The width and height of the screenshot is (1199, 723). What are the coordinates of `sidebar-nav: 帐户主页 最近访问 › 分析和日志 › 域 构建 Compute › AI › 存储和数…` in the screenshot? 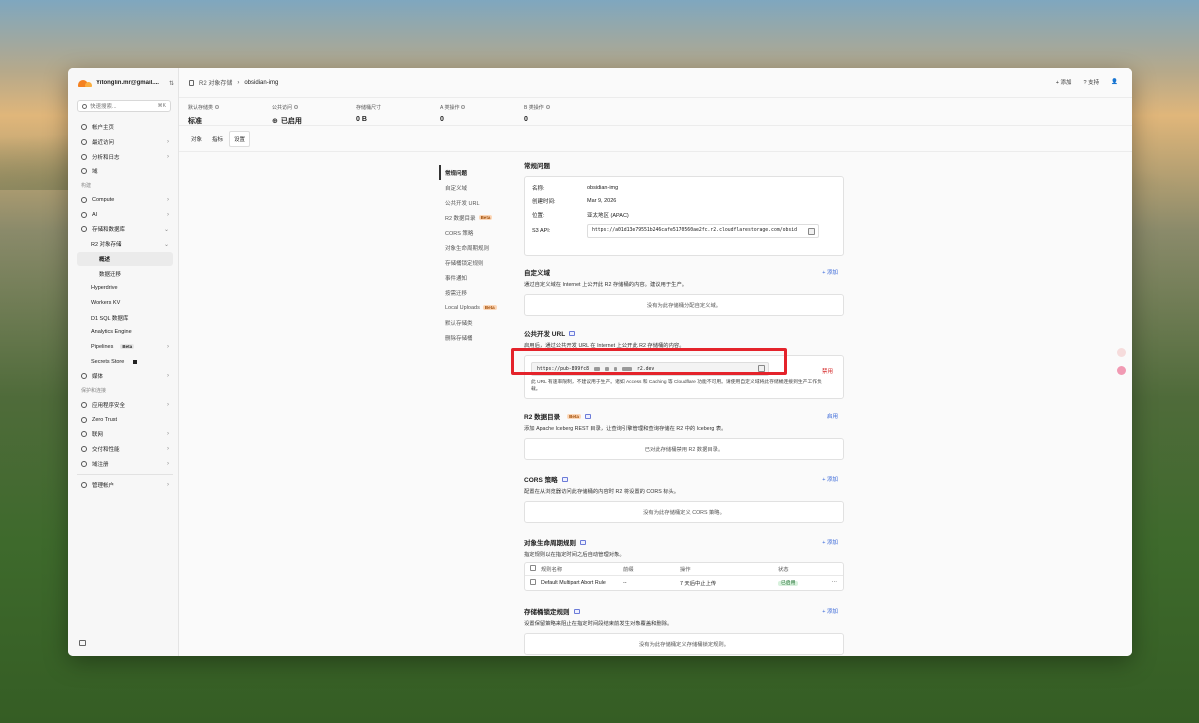 It's located at (125, 306).